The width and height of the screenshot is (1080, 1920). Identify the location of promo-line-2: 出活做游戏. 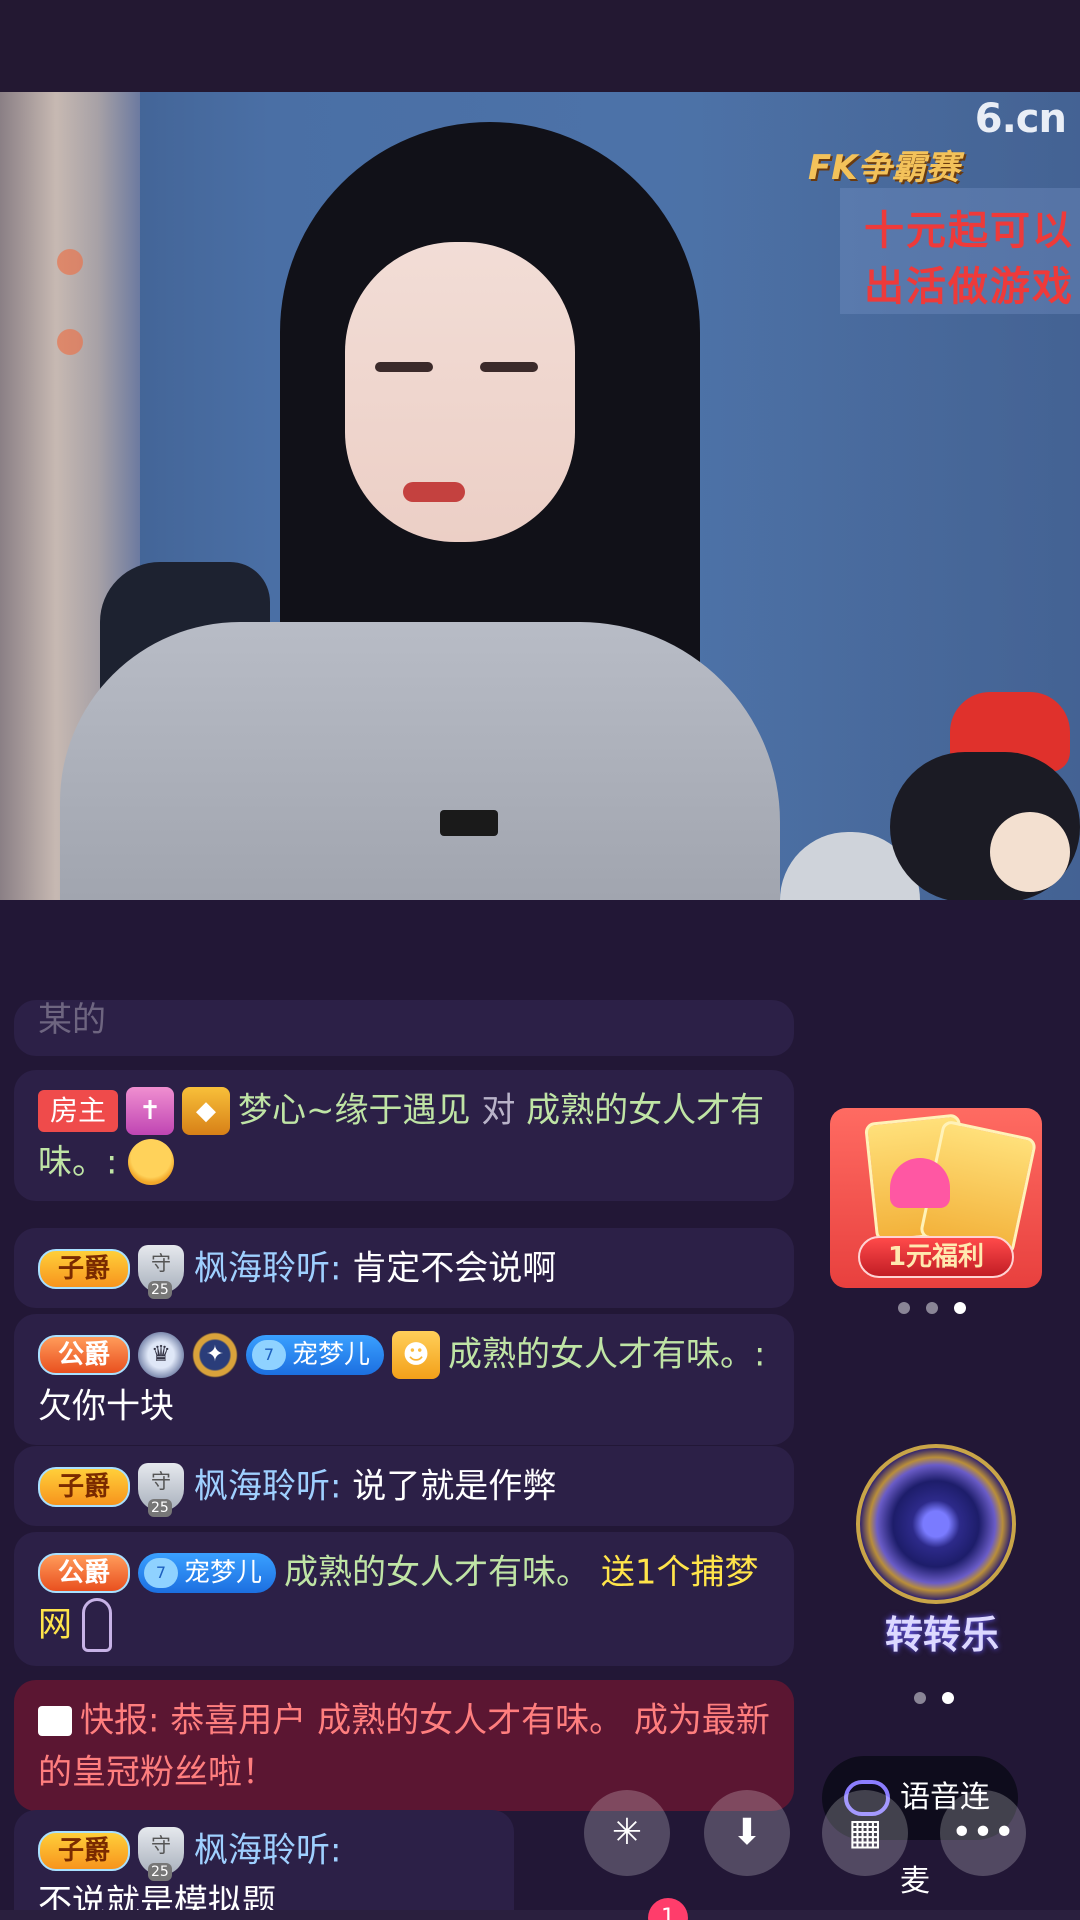
(969, 287).